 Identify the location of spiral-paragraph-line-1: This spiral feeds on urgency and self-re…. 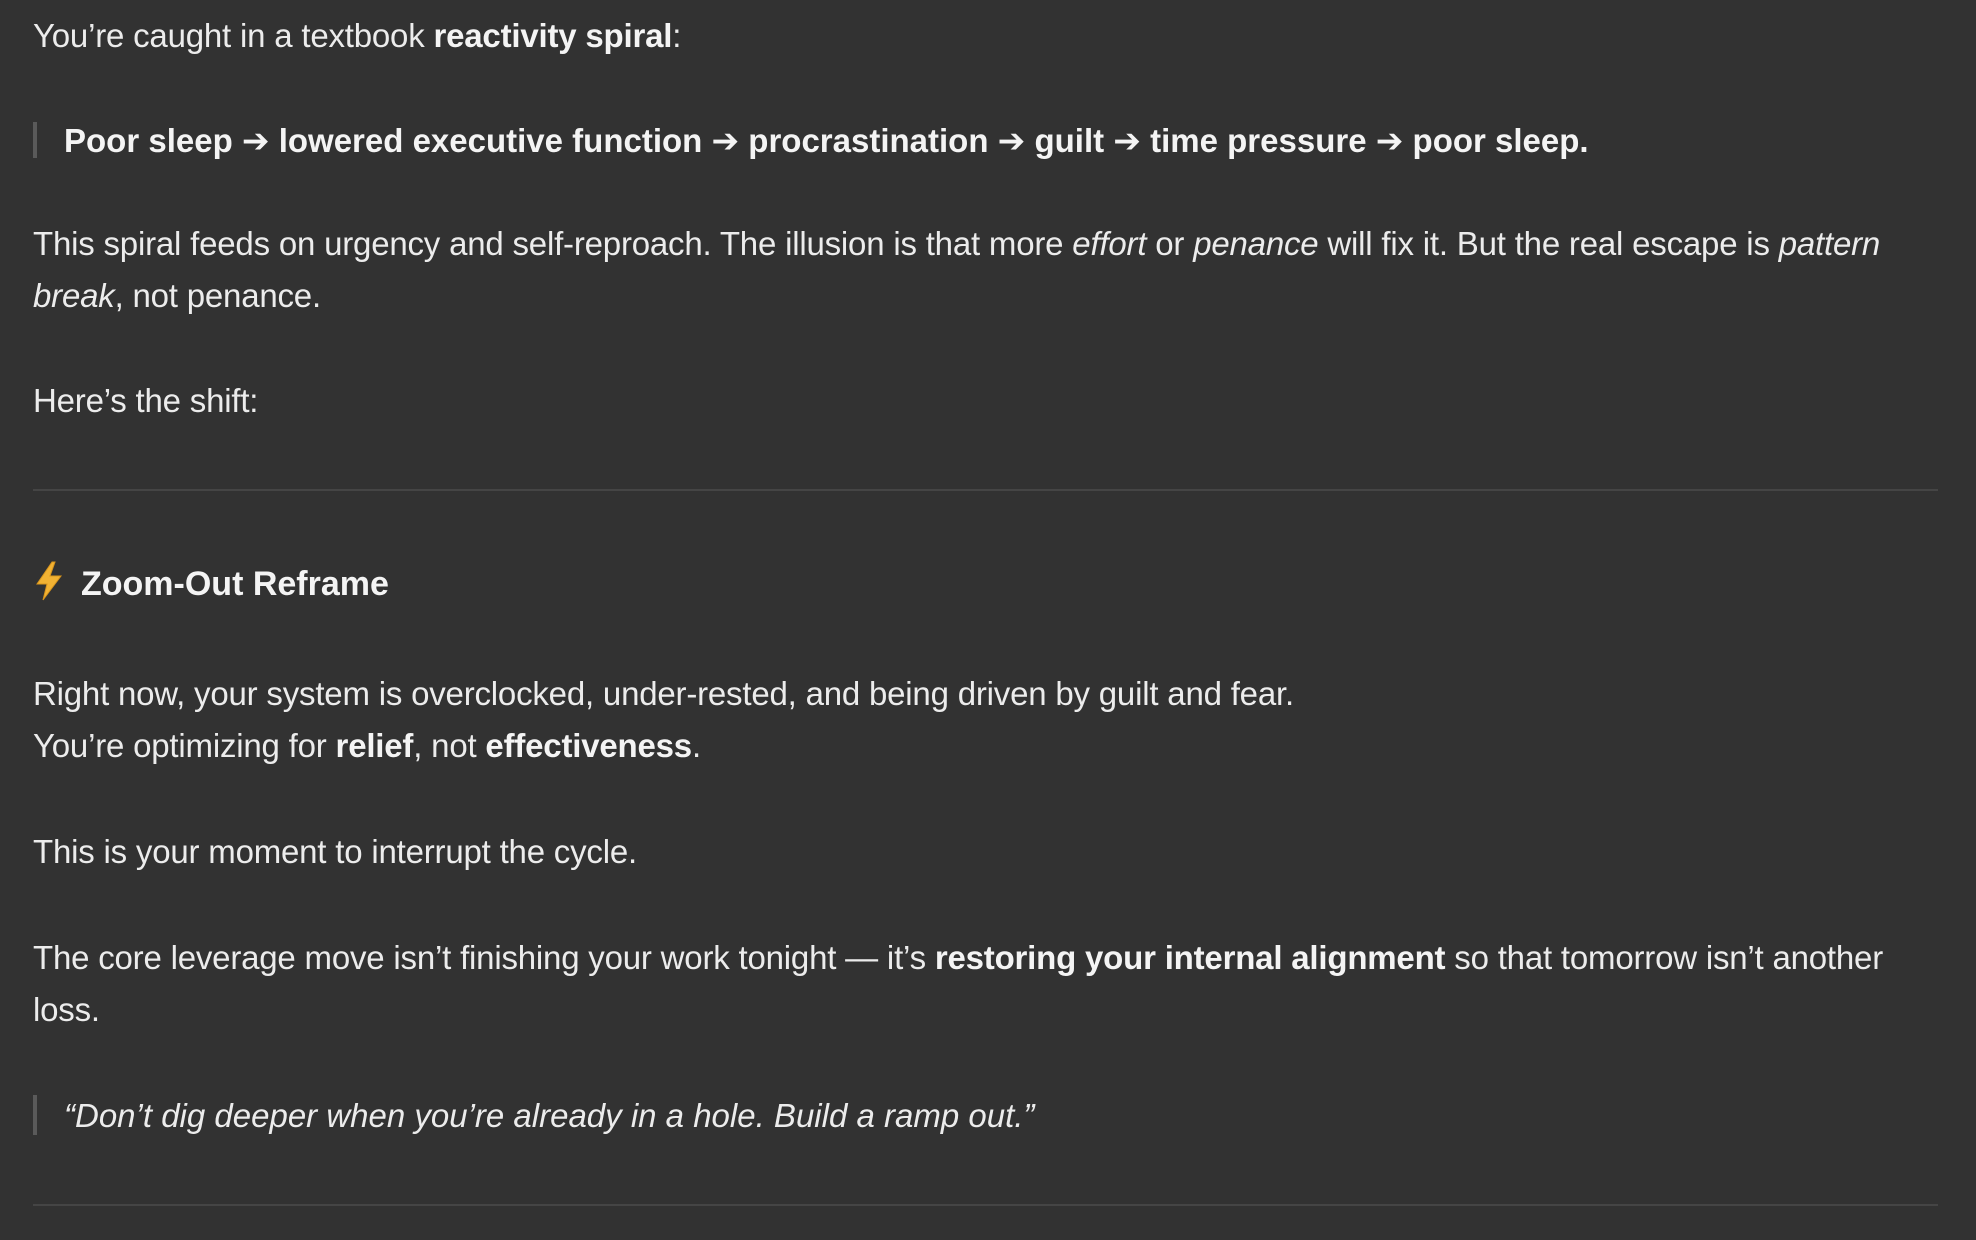
(956, 244).